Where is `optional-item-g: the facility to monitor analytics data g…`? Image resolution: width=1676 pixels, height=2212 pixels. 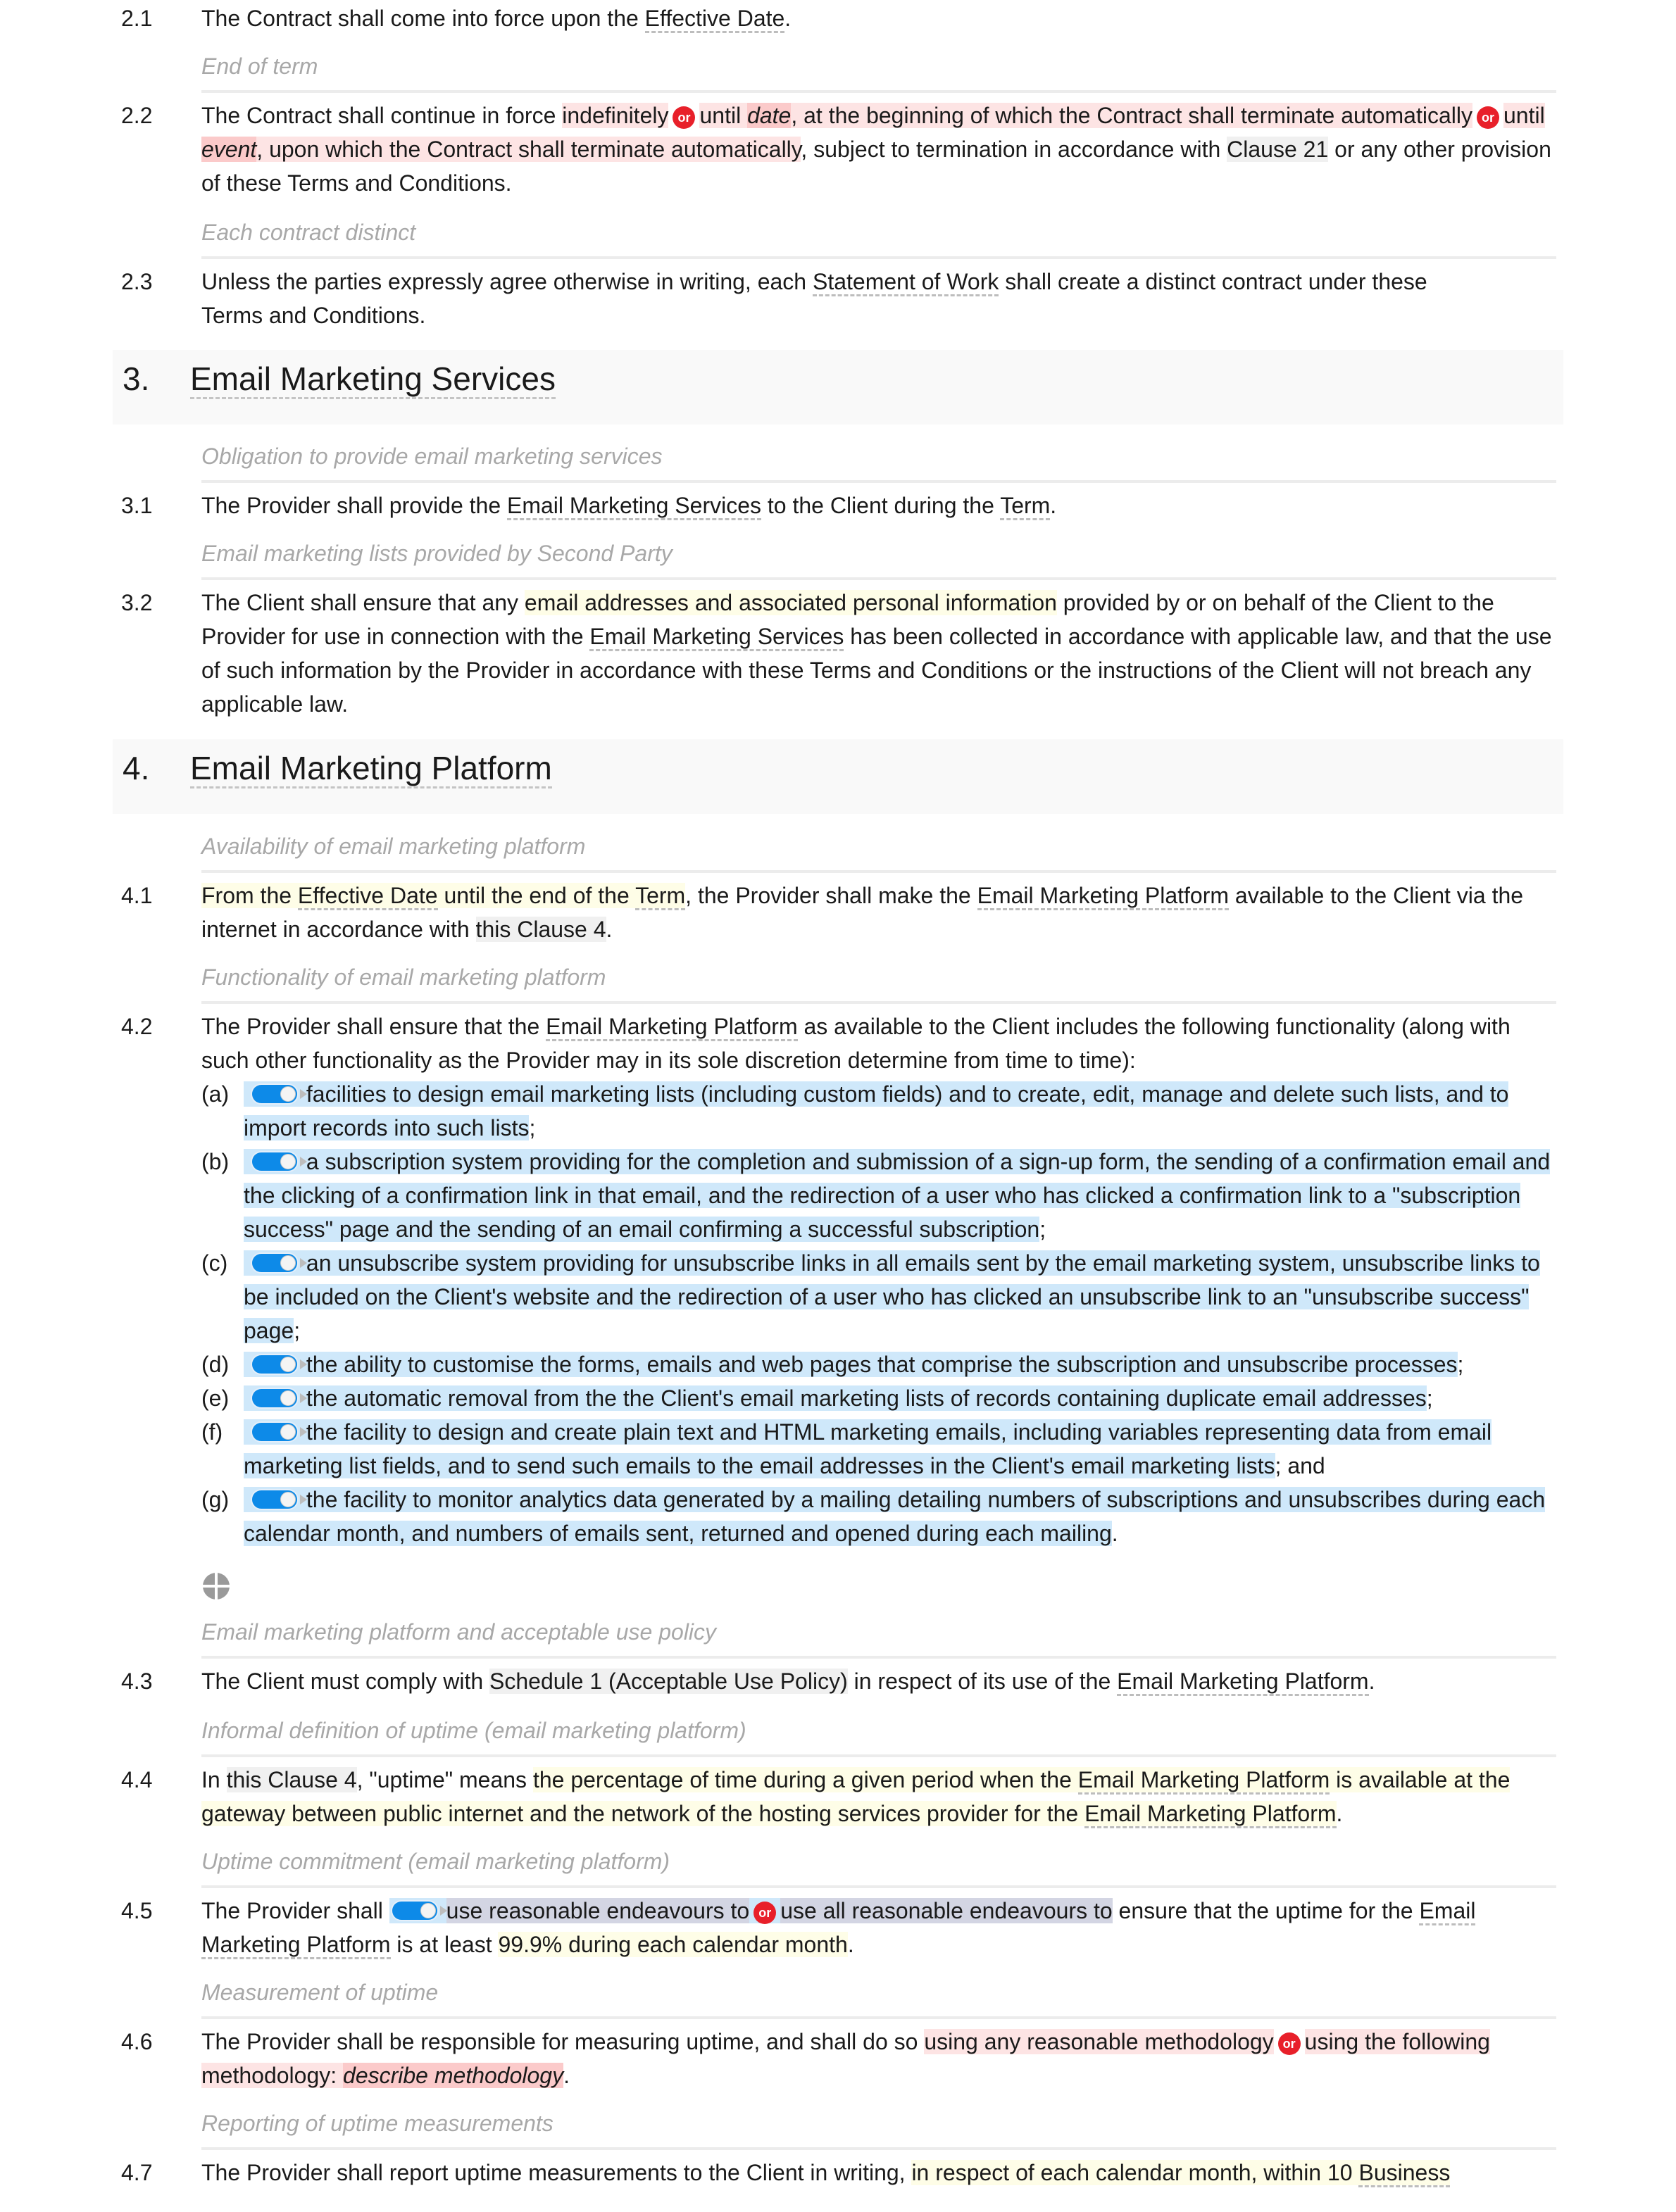 optional-item-g: the facility to monitor analytics data g… is located at coordinates (895, 1516).